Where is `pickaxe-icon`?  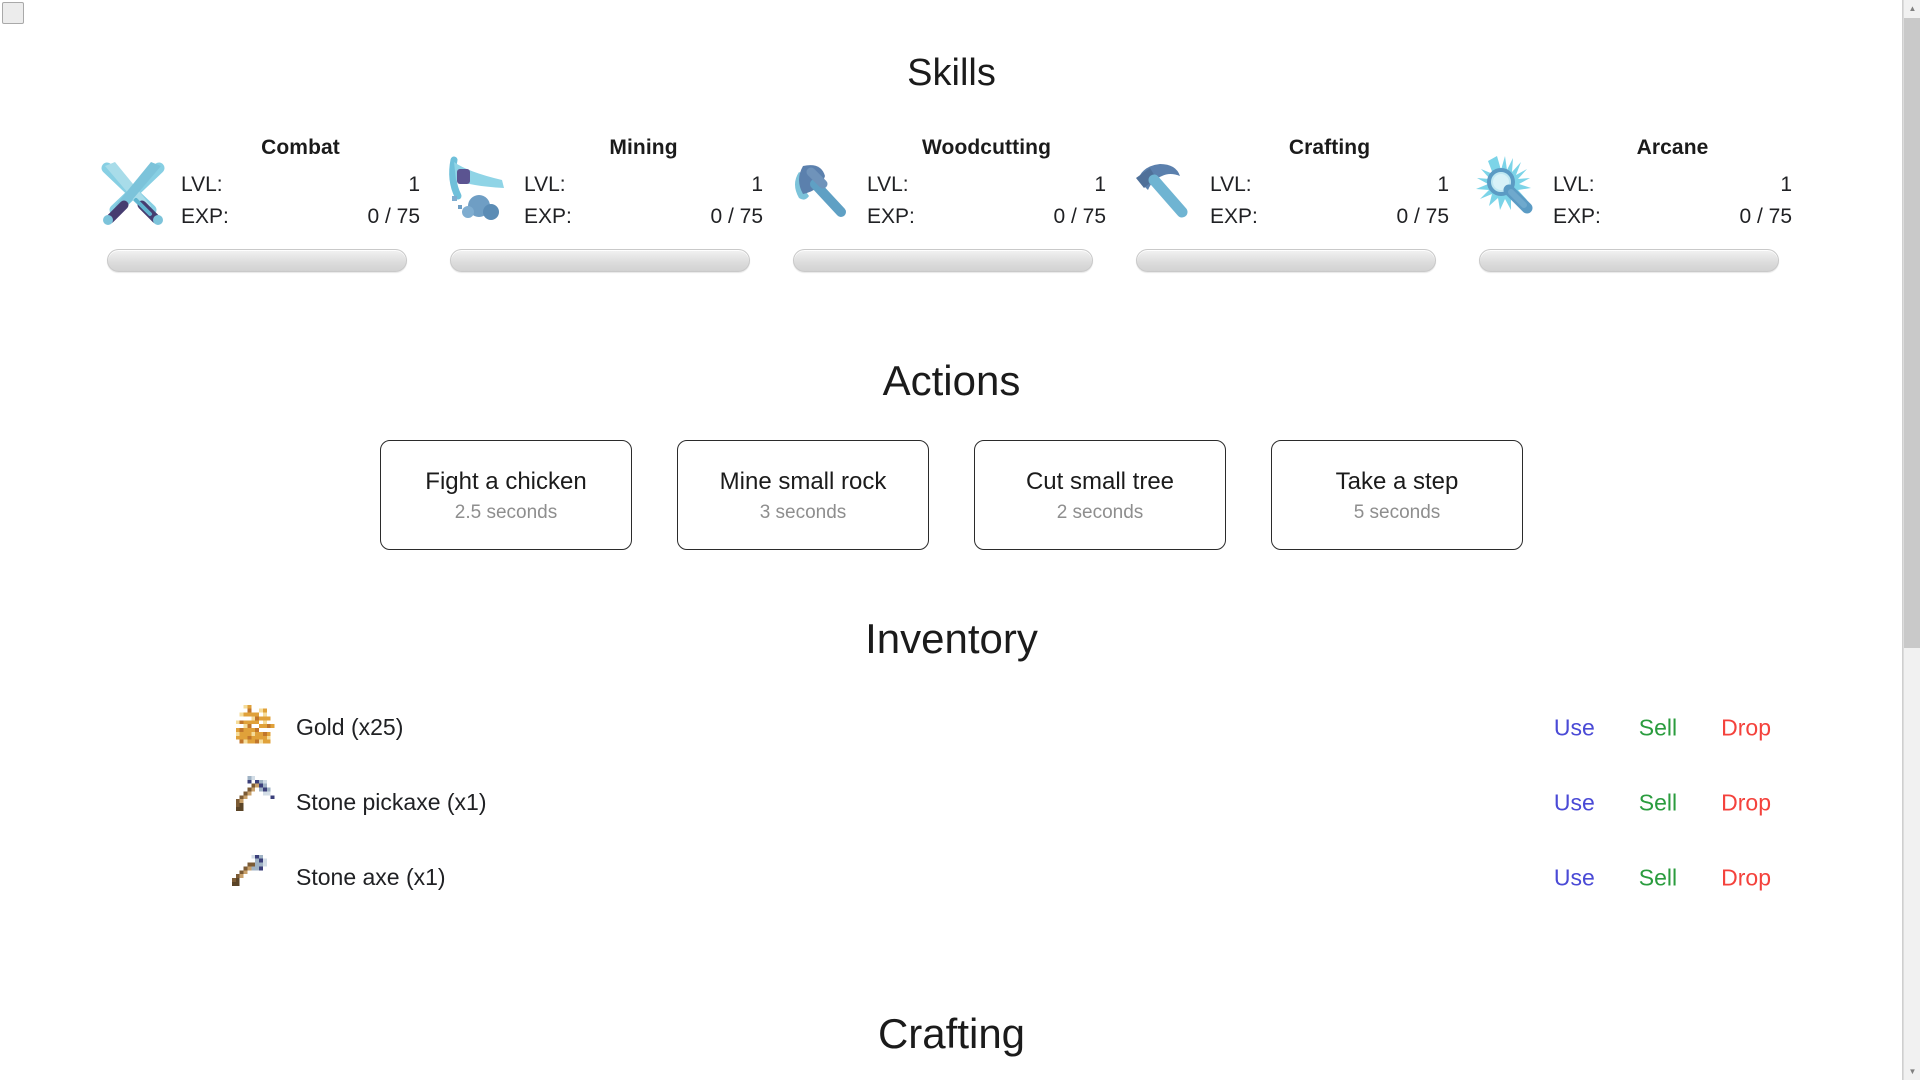 pickaxe-icon is located at coordinates (476, 188).